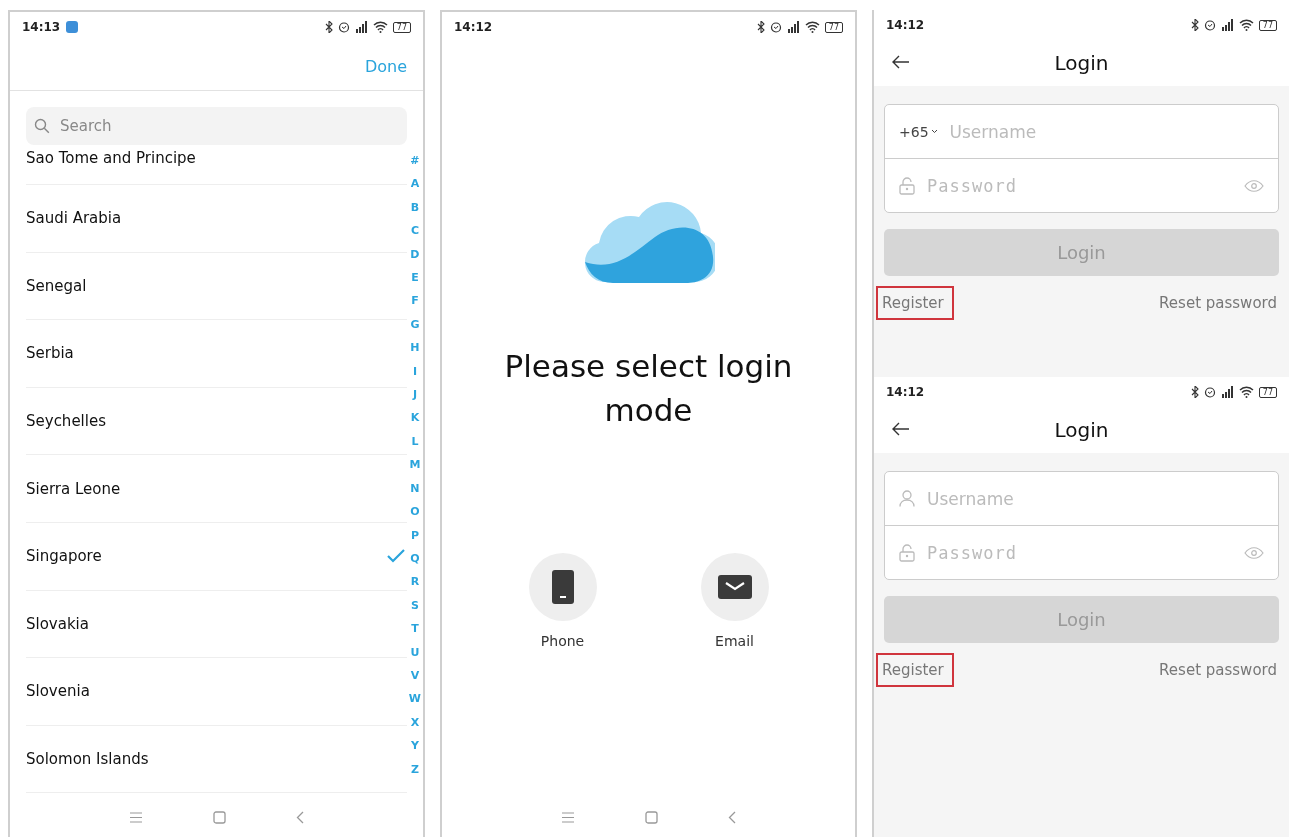 The height and width of the screenshot is (837, 1291). Describe the element at coordinates (415, 558) in the screenshot. I see `index-letter: Q` at that location.